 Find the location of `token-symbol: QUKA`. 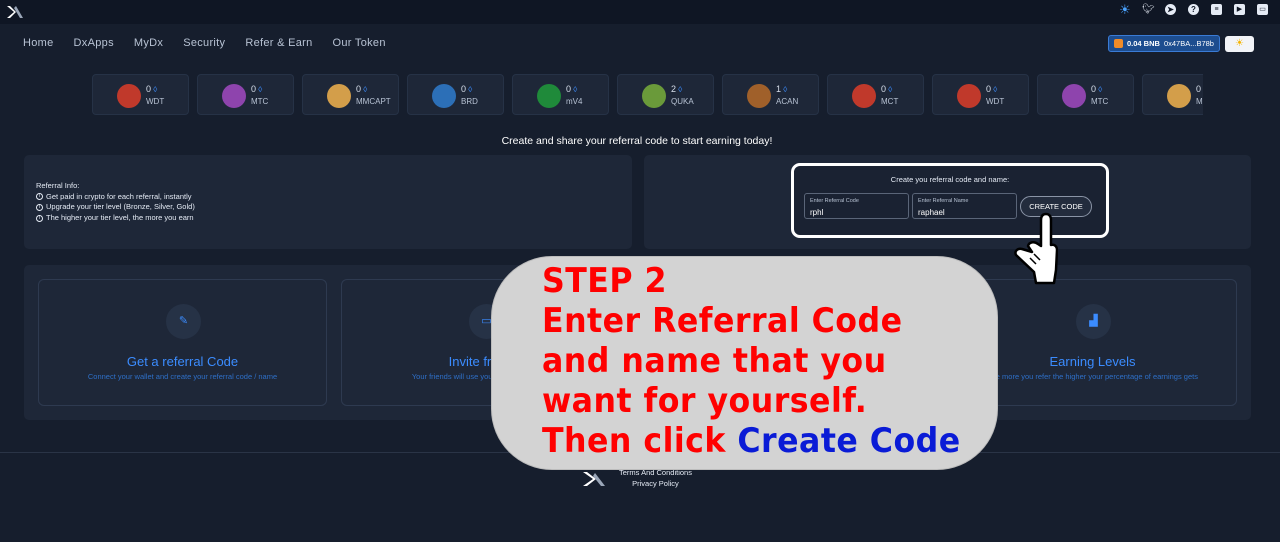

token-symbol: QUKA is located at coordinates (682, 101).